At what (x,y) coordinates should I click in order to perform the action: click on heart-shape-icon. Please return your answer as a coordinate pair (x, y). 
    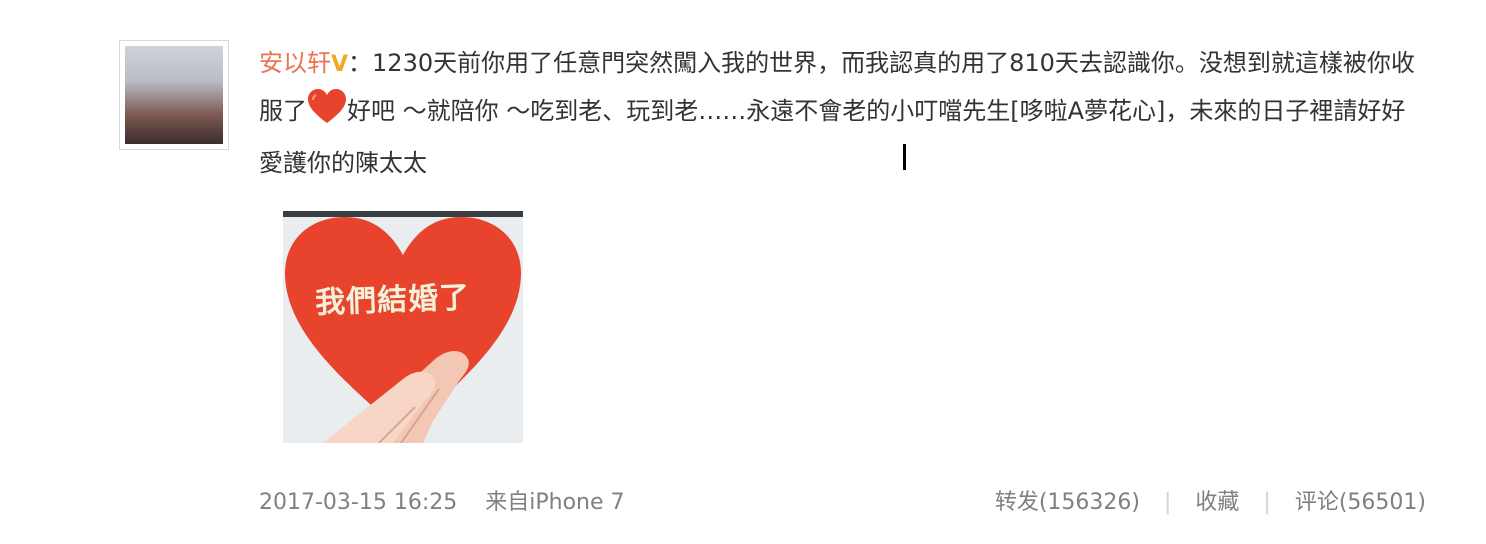
    Looking at the image, I should click on (403, 330).